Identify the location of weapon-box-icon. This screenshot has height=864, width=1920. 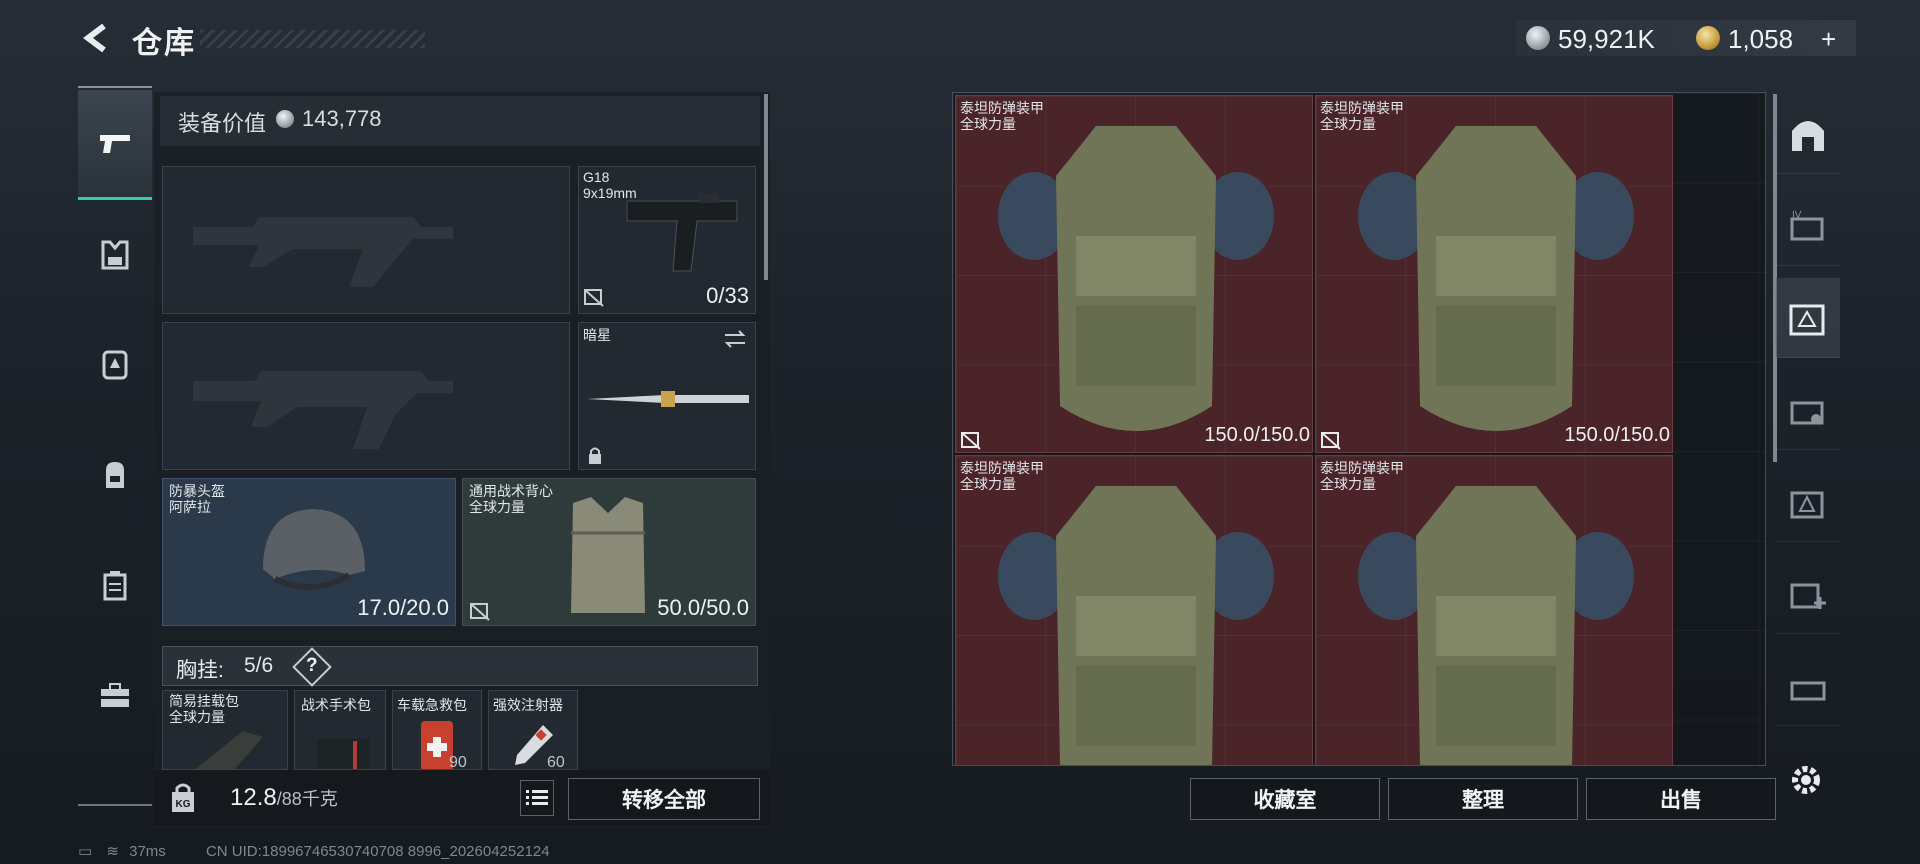
(1807, 319).